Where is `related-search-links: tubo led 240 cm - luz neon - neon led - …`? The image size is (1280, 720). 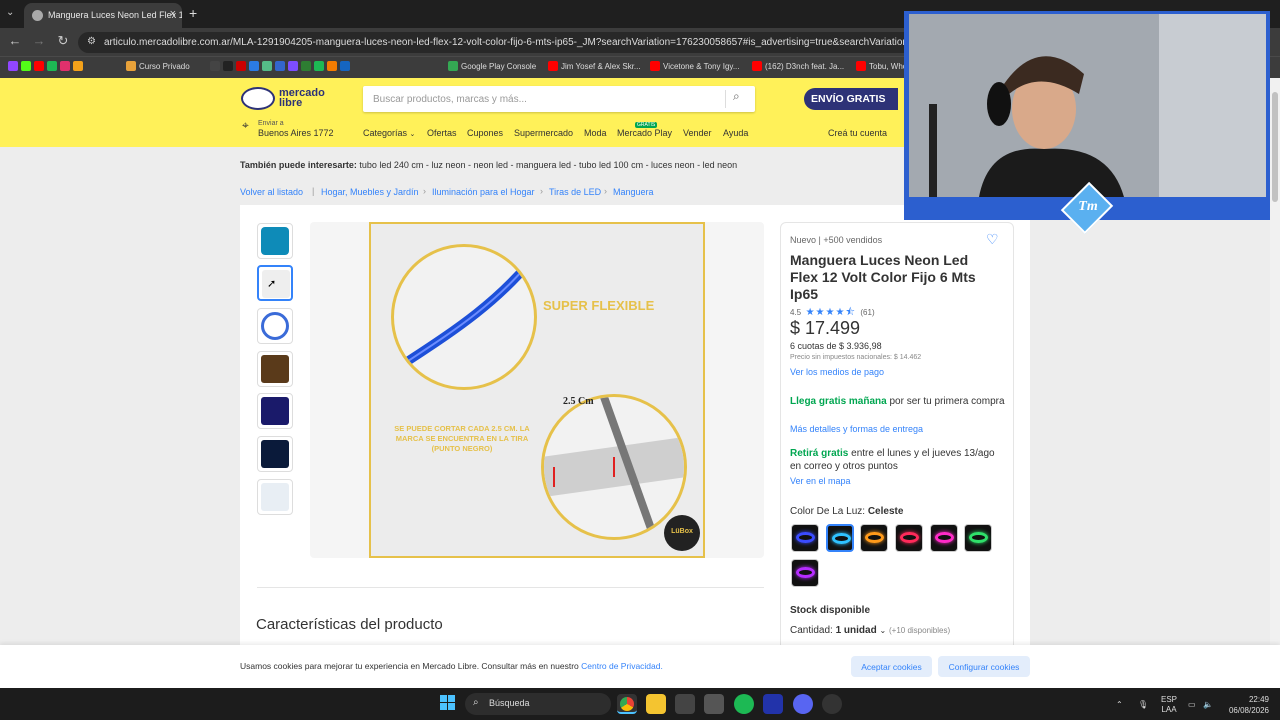 related-search-links: tubo led 240 cm - luz neon - neon led - … is located at coordinates (548, 165).